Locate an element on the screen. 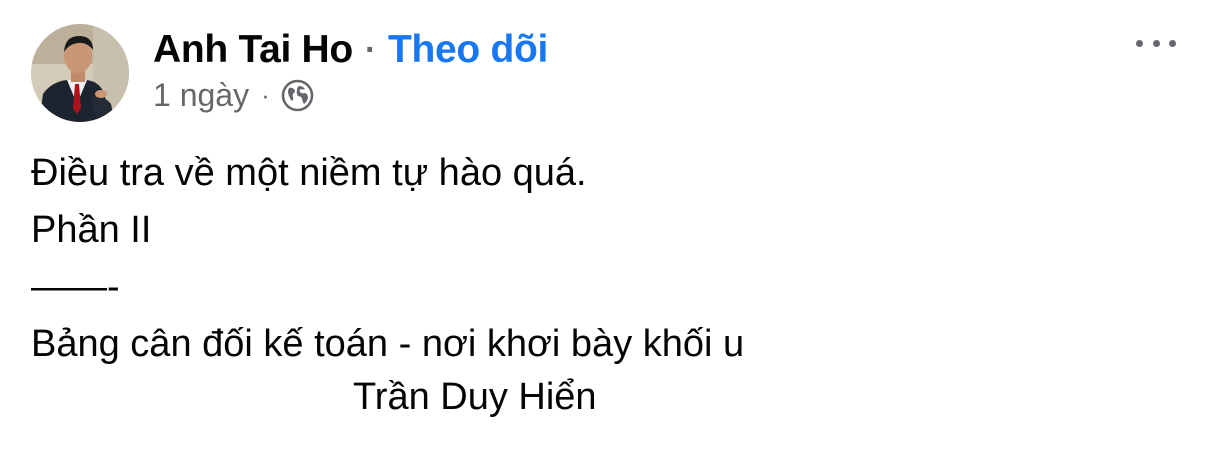 This screenshot has height=466, width=1210. follow-button: Theo dõi is located at coordinates (468, 50).